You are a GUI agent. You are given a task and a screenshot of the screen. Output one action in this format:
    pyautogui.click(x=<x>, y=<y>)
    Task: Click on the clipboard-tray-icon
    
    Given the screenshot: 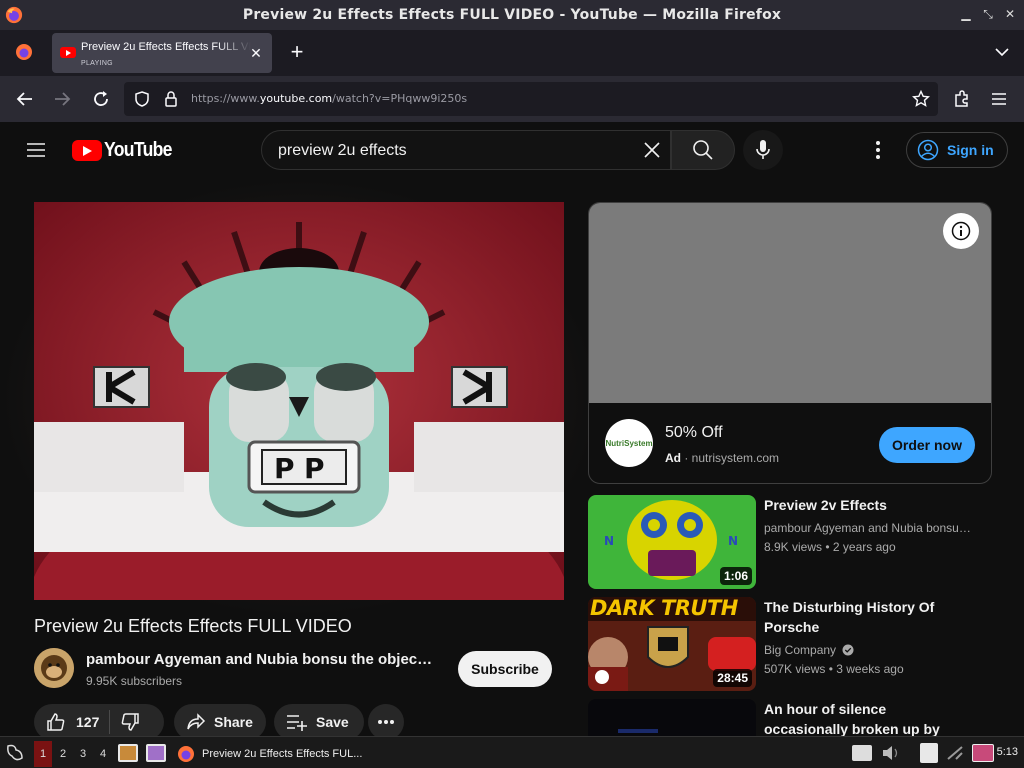 What is the action you would take?
    pyautogui.click(x=929, y=753)
    